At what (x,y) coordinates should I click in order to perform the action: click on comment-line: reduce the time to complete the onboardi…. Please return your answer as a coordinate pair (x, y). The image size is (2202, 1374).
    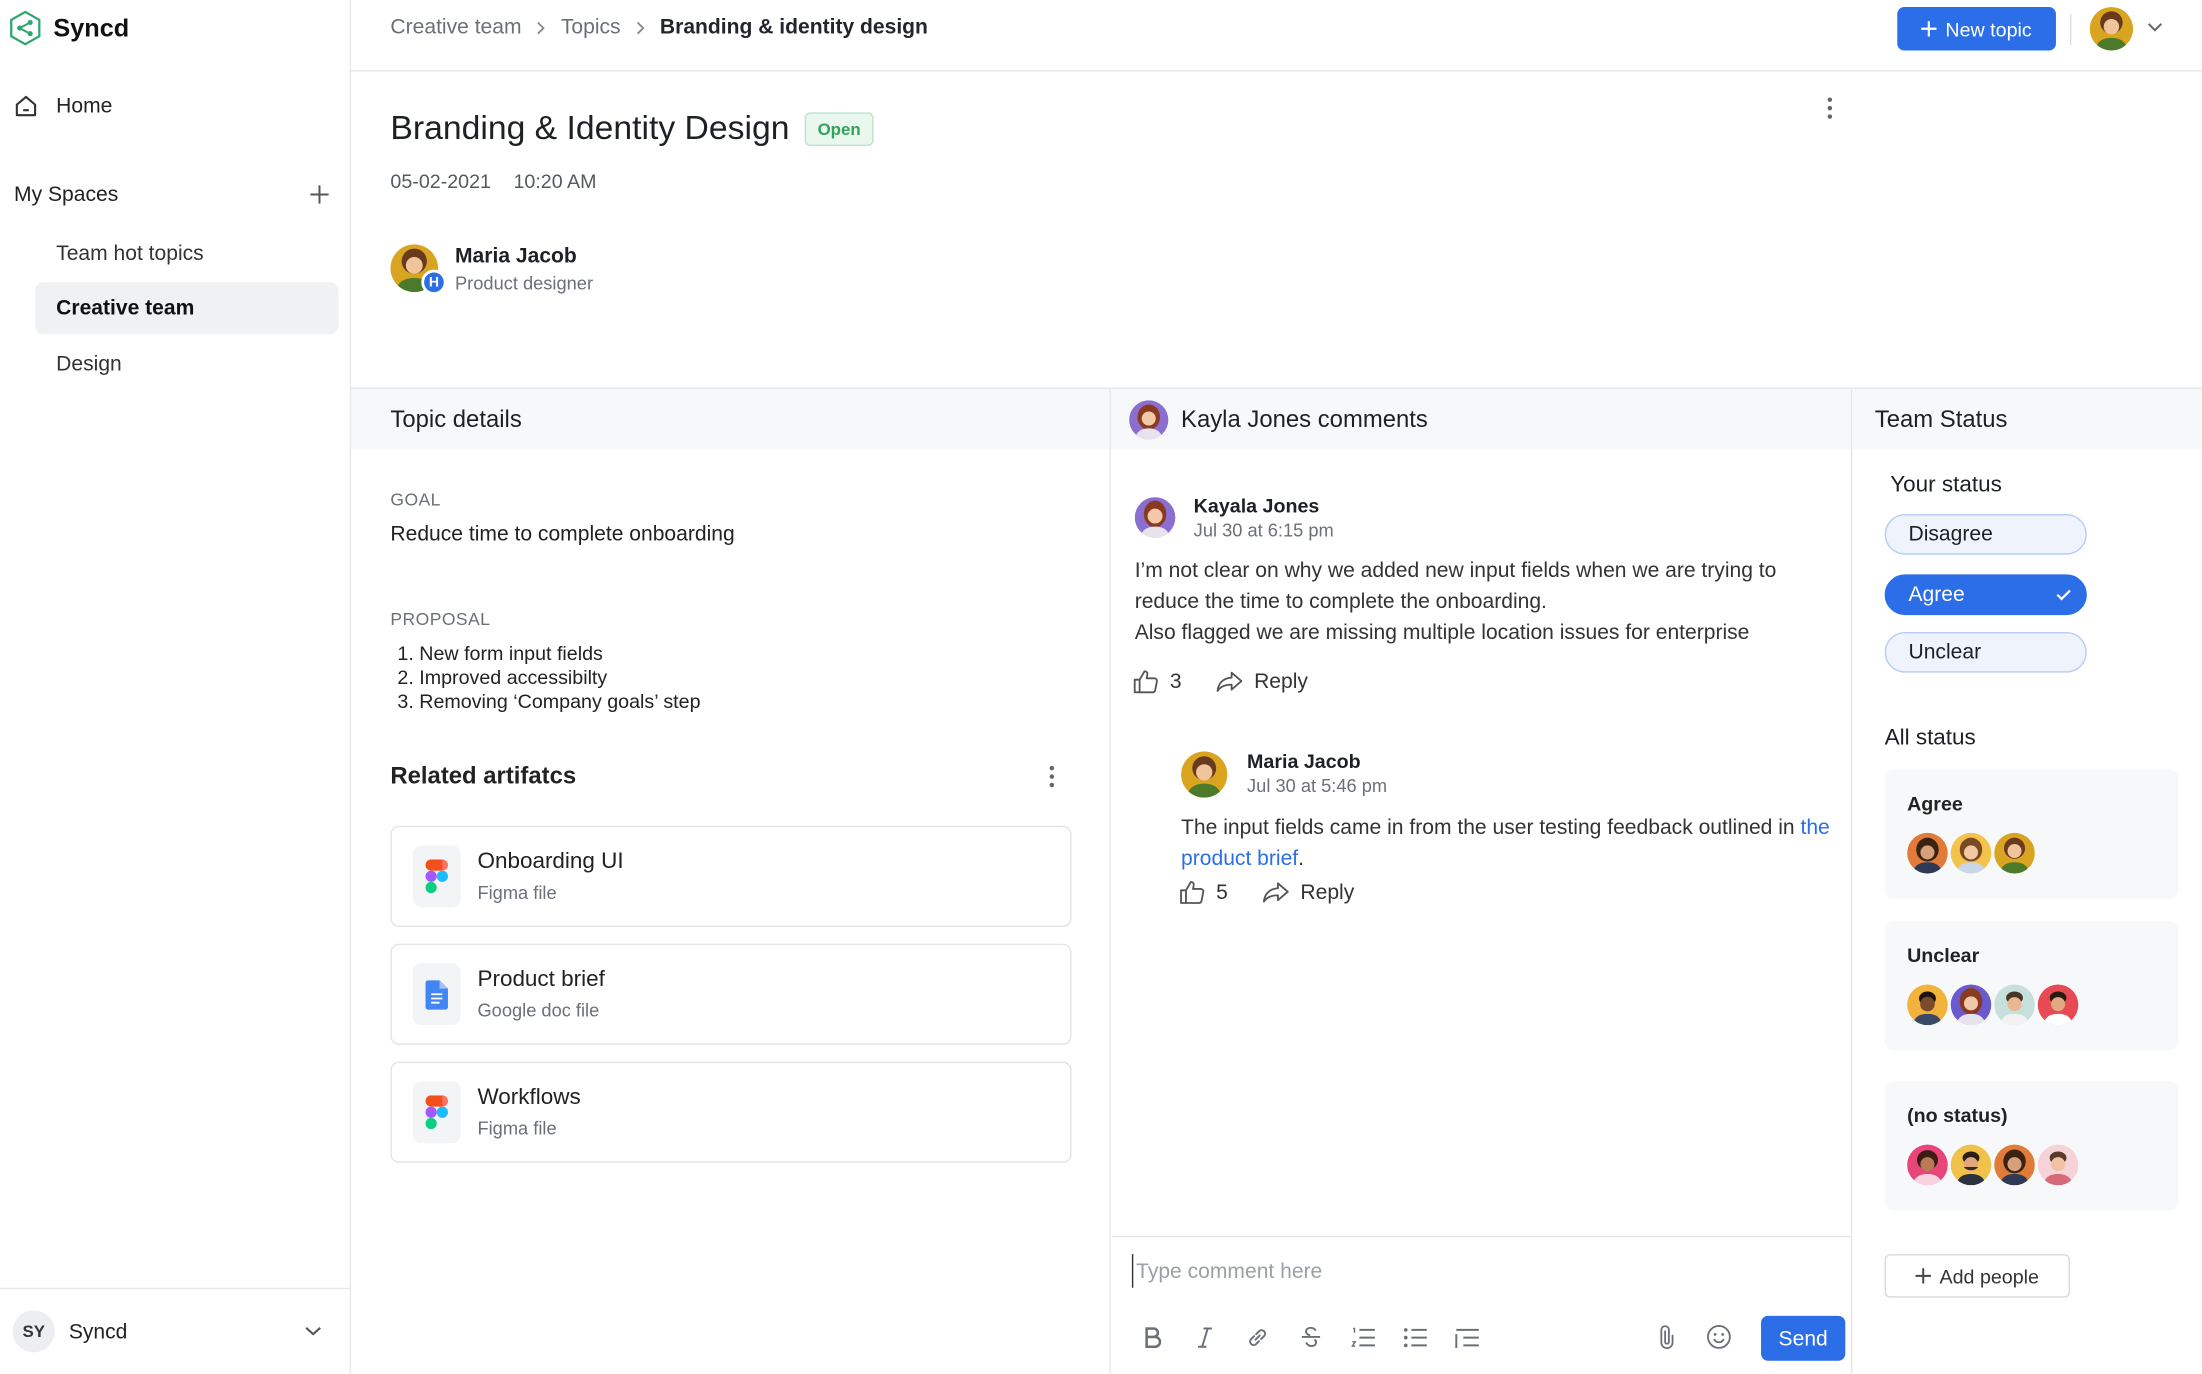
    Looking at the image, I should click on (1340, 601).